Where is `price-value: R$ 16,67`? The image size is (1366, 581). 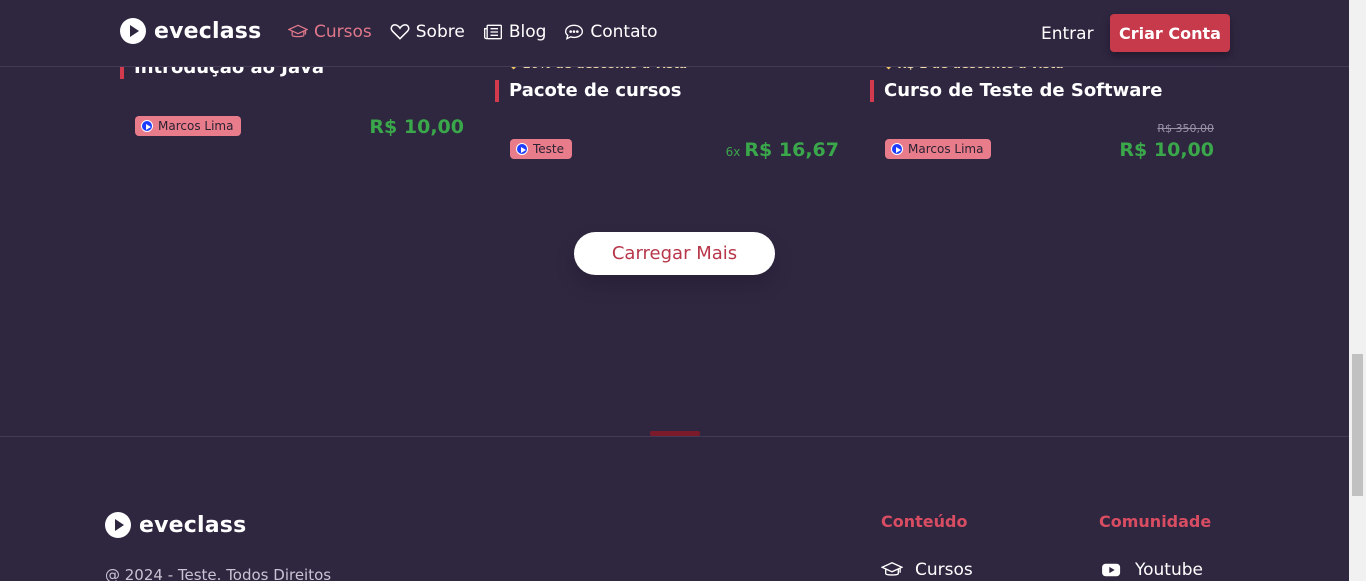 price-value: R$ 16,67 is located at coordinates (791, 150).